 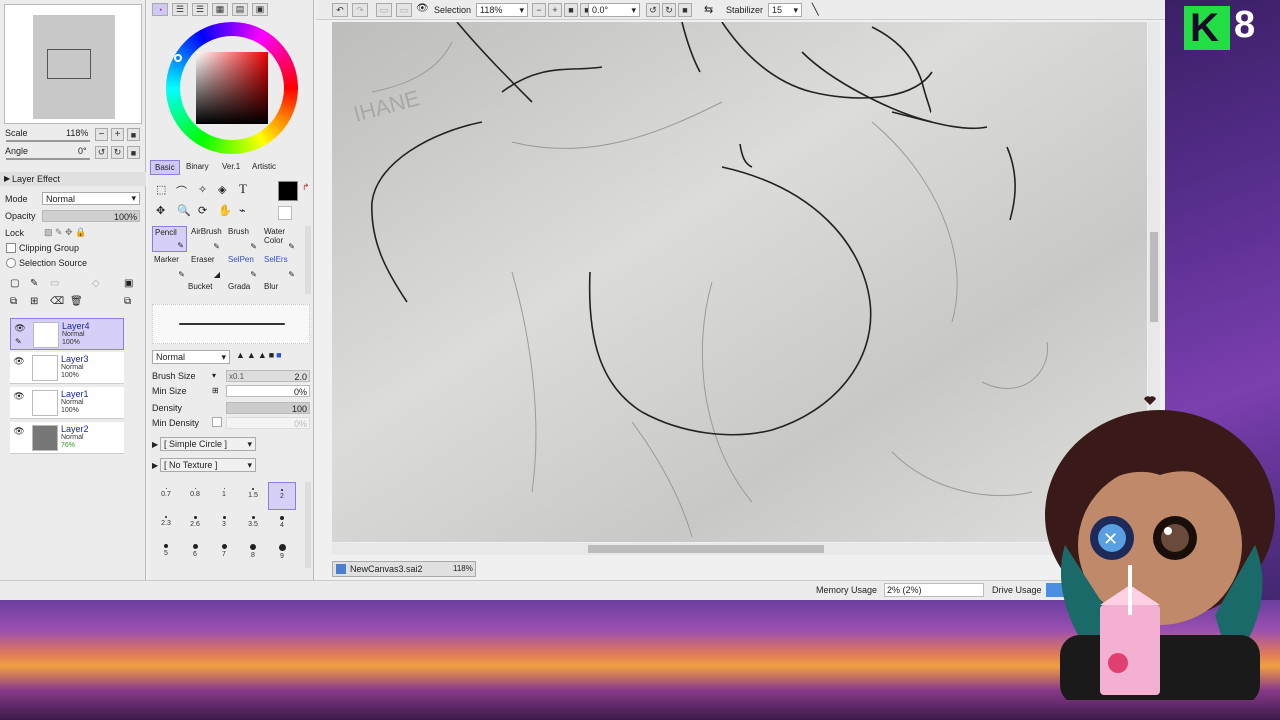 I want to click on tool-selpen: SelPen ✎, so click(x=243, y=267).